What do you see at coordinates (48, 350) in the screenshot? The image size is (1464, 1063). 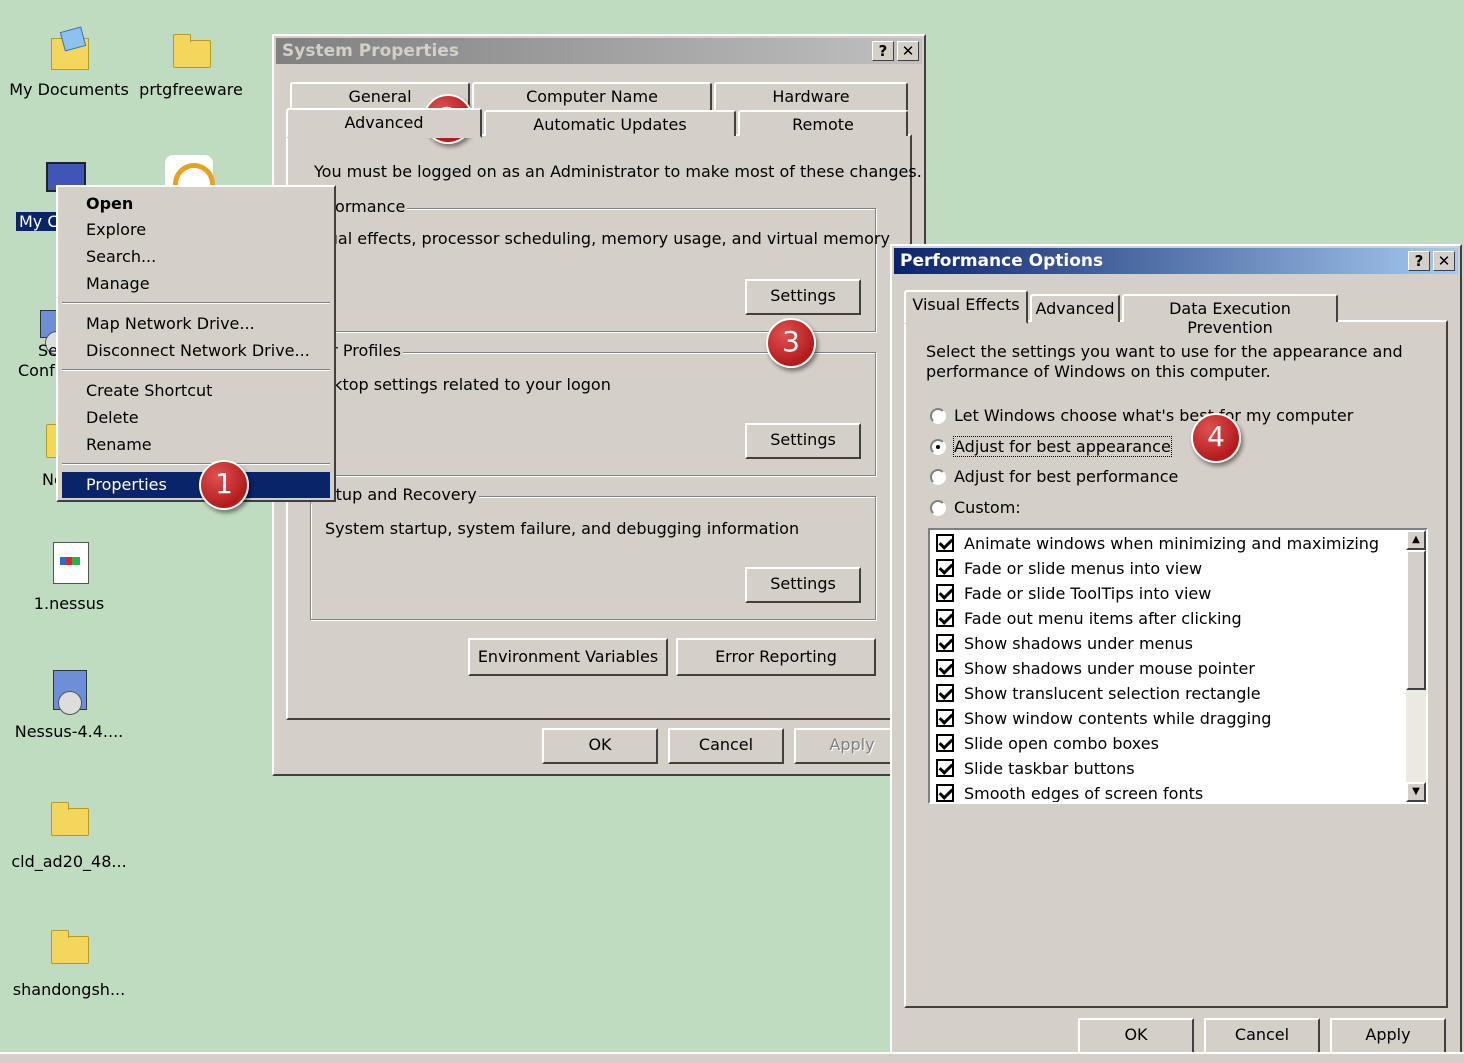 I see `desktop-icon-label: Se` at bounding box center [48, 350].